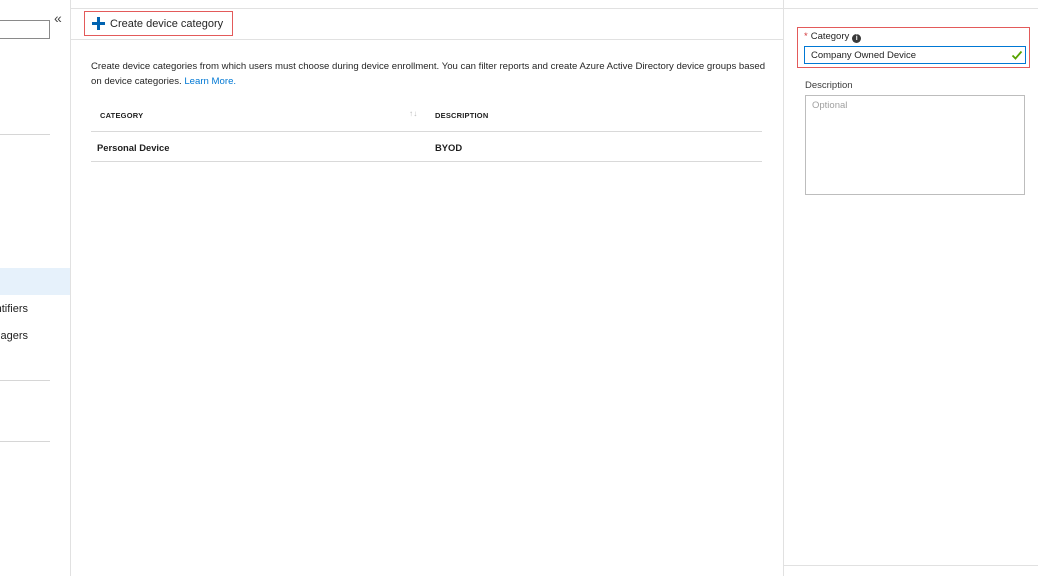 The width and height of the screenshot is (1038, 576). What do you see at coordinates (1017, 55) in the screenshot?
I see `valid-check-icon` at bounding box center [1017, 55].